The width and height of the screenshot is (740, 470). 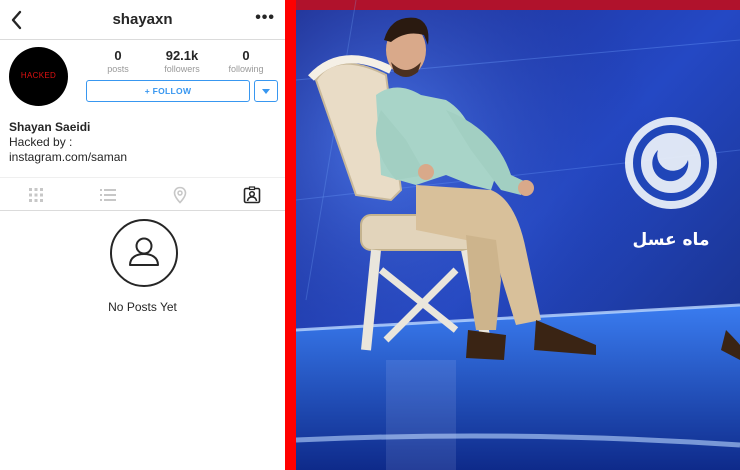 I want to click on avatar: HACKED, so click(x=38, y=76).